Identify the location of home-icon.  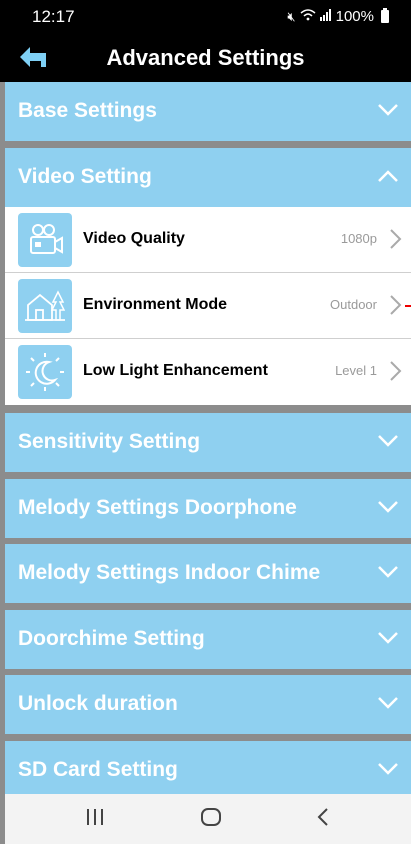
(211, 819).